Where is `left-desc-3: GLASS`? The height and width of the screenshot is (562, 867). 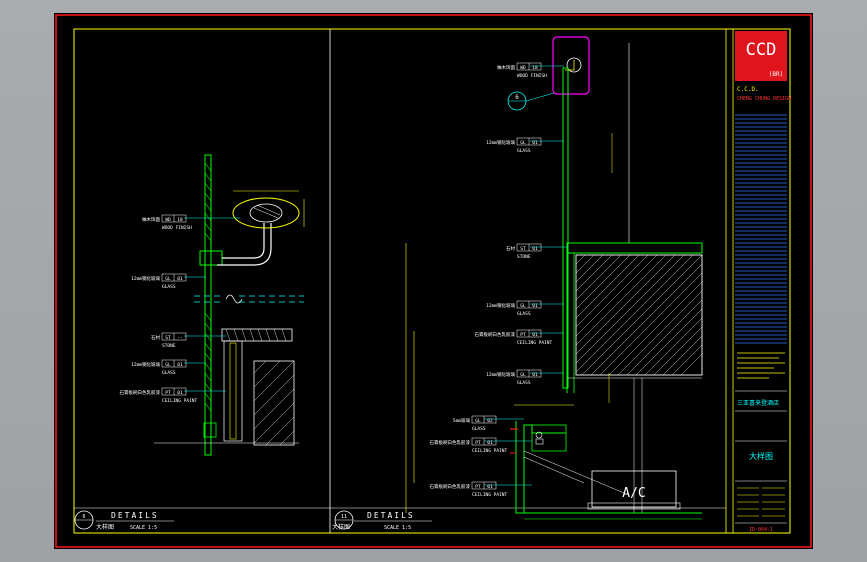 left-desc-3: GLASS is located at coordinates (169, 373).